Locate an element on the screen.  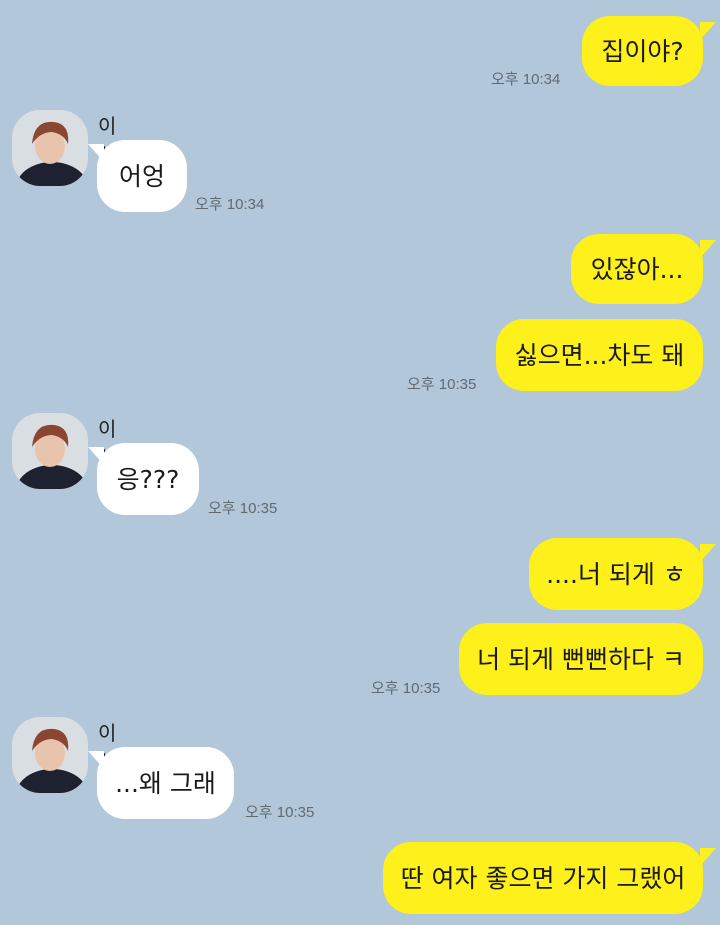
message-bubble: 싫으면...차도 돼 is located at coordinates (599, 355).